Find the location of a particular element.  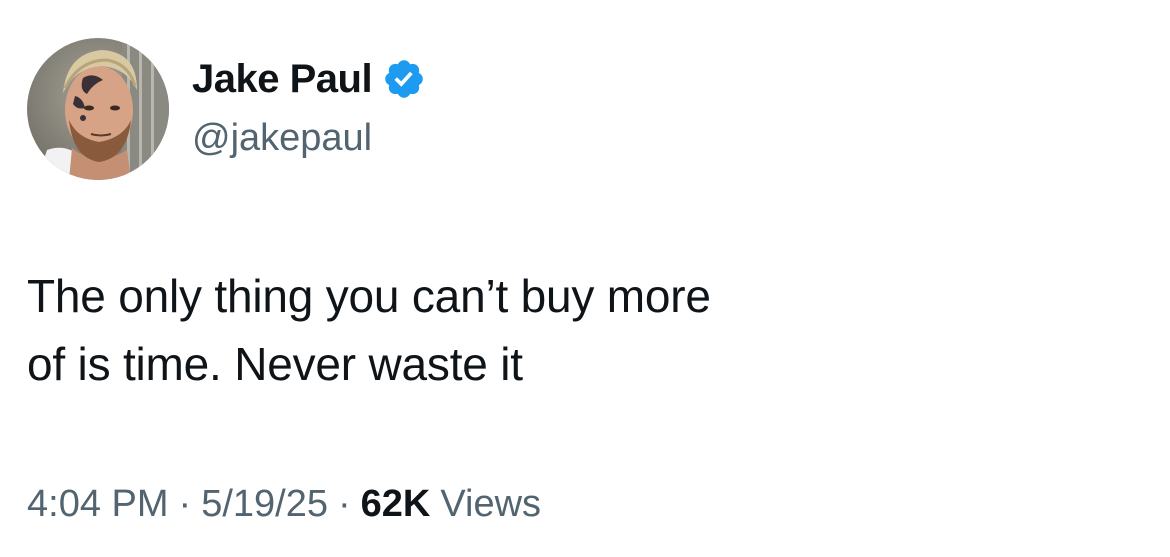

verified-badge-icon is located at coordinates (404, 79).